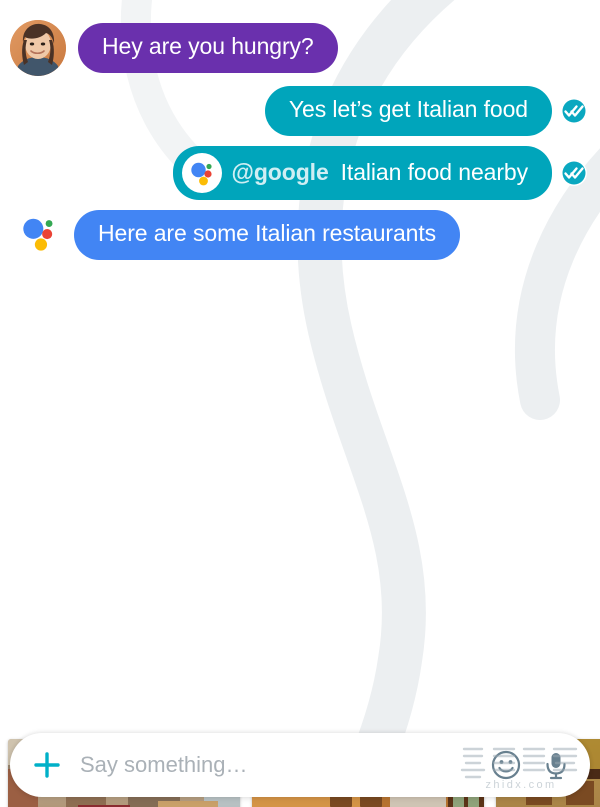  What do you see at coordinates (280, 171) in the screenshot?
I see `assistant-mention-token: @google` at bounding box center [280, 171].